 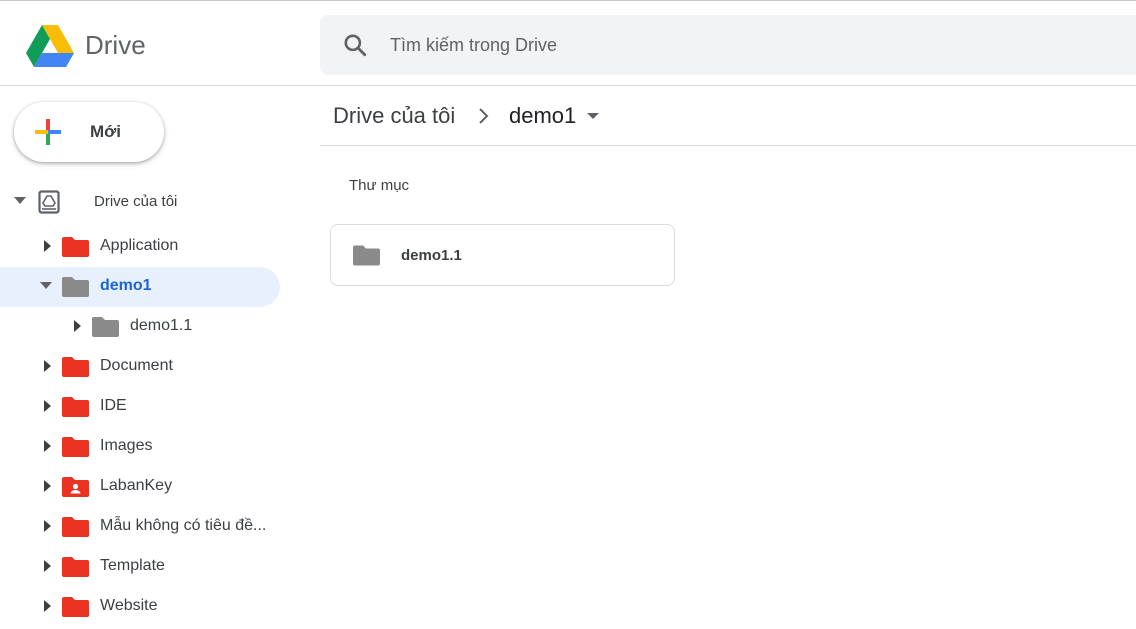 I want to click on drive-logo-icon, so click(x=50, y=46).